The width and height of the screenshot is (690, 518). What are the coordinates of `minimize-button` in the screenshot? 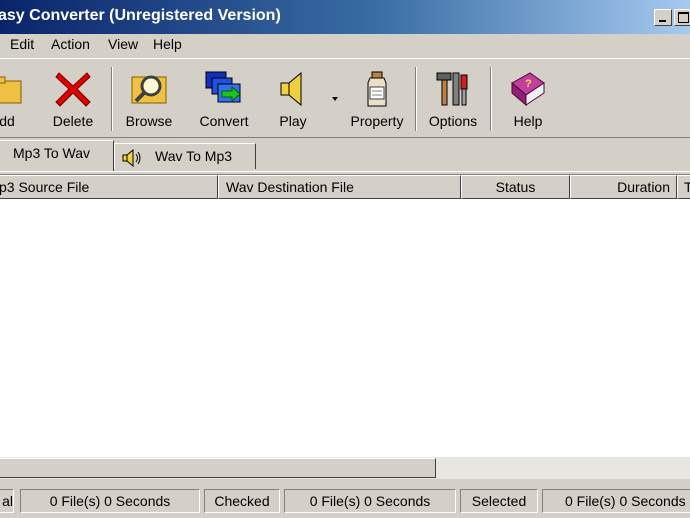 It's located at (663, 17).